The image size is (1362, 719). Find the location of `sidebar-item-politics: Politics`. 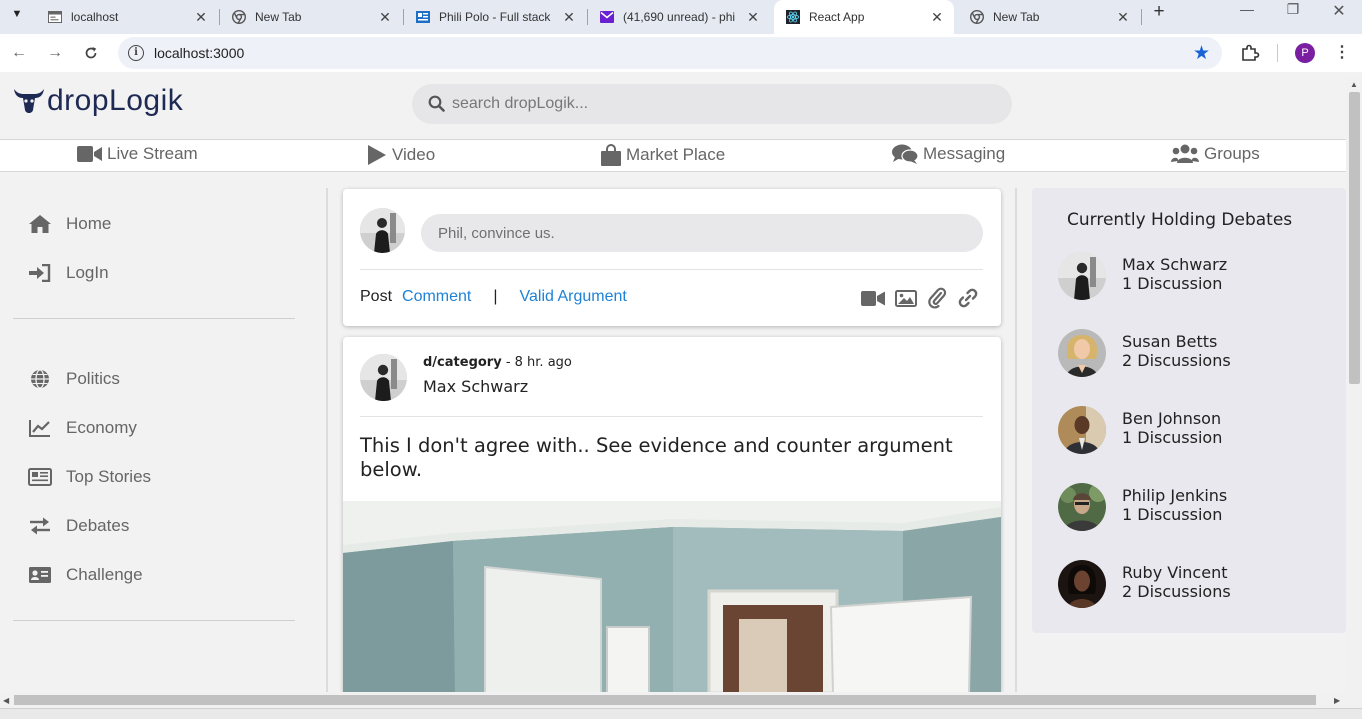

sidebar-item-politics: Politics is located at coordinates (74, 379).